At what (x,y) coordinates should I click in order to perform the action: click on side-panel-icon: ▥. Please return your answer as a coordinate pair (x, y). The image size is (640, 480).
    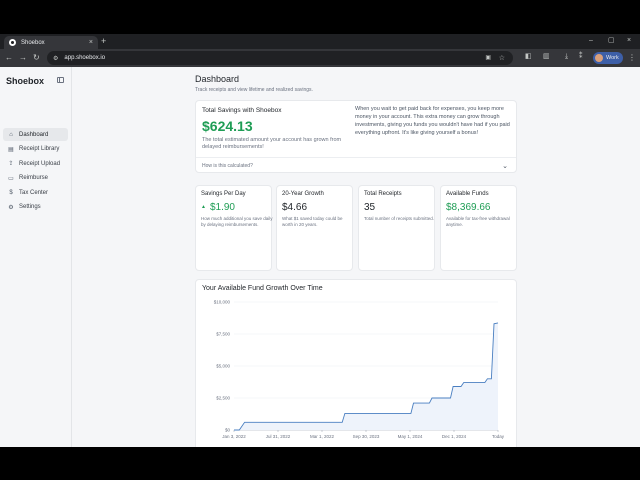
    Looking at the image, I should click on (546, 57).